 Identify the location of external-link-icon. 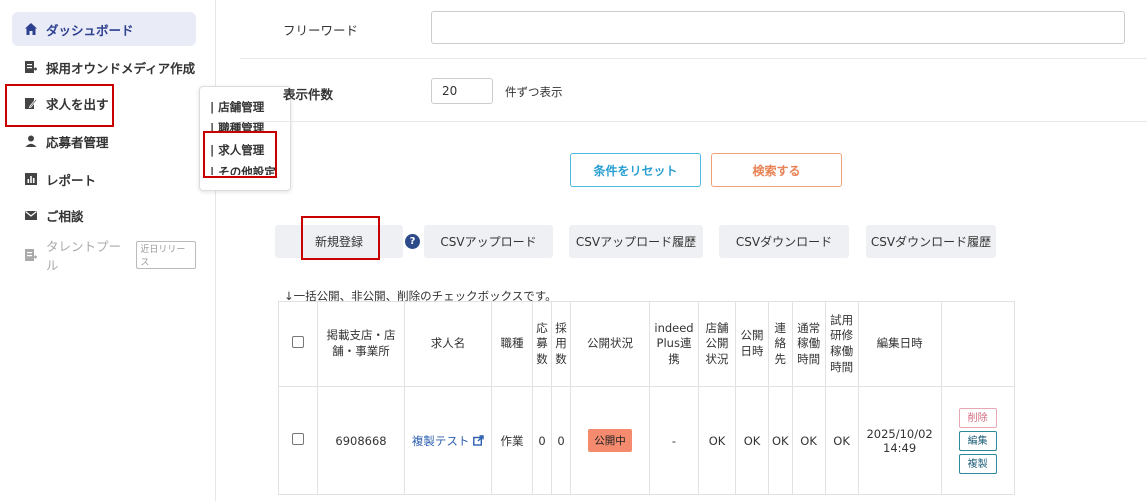
(478, 441).